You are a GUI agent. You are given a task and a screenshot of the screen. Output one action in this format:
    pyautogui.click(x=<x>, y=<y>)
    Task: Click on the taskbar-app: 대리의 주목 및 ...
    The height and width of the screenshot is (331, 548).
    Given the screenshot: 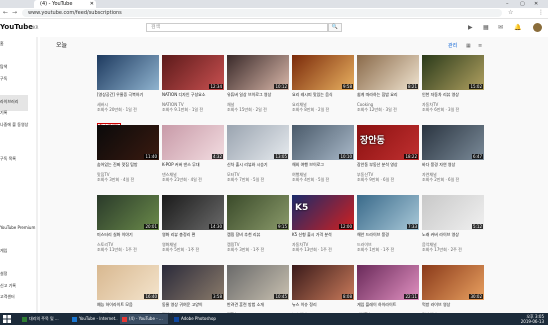 What is the action you would take?
    pyautogui.click(x=44, y=319)
    